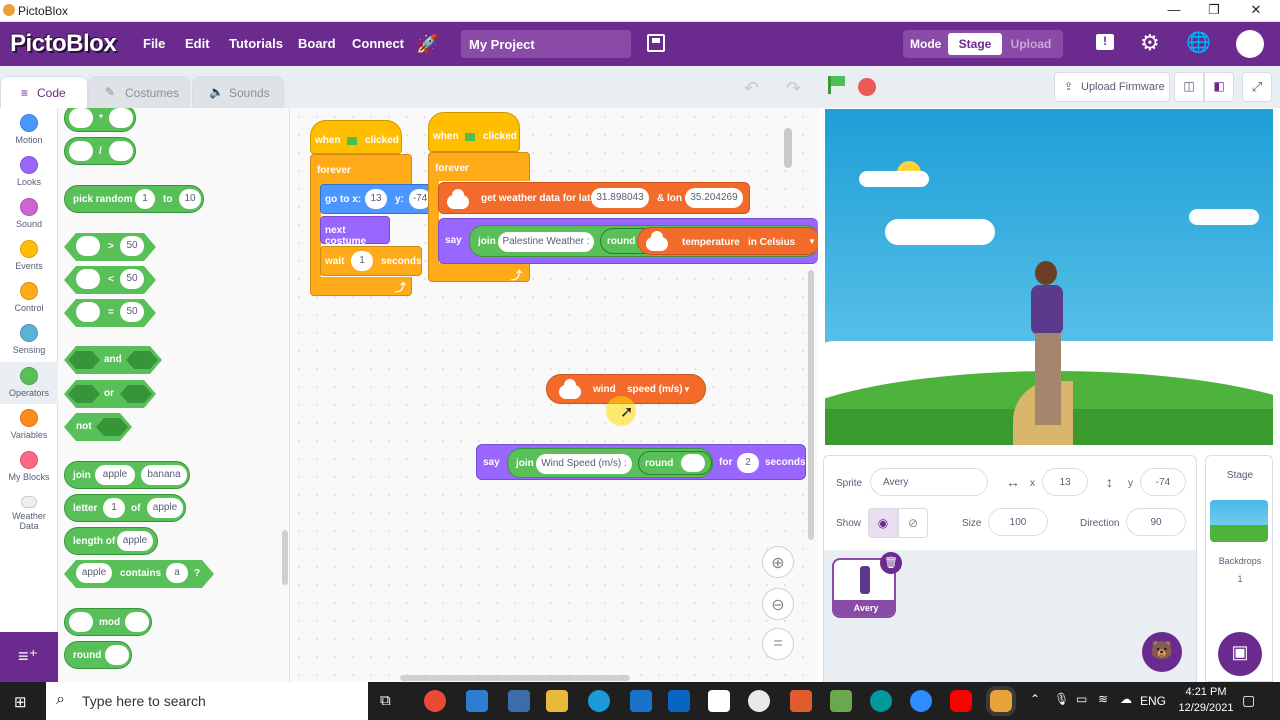 The width and height of the screenshot is (1280, 720). What do you see at coordinates (177, 573) in the screenshot?
I see `input-slot: a` at bounding box center [177, 573].